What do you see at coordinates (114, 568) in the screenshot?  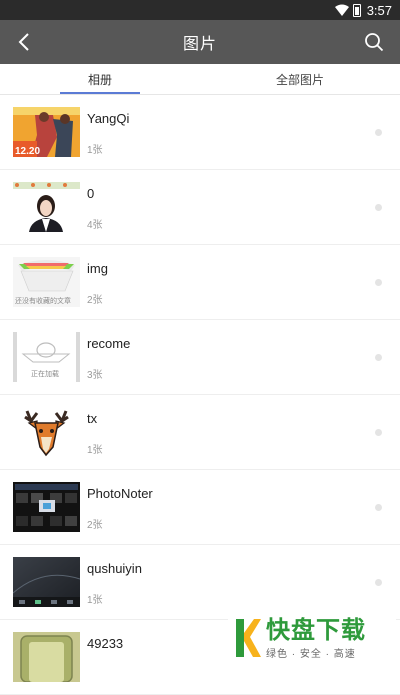 I see `album-name: qushuiyin` at bounding box center [114, 568].